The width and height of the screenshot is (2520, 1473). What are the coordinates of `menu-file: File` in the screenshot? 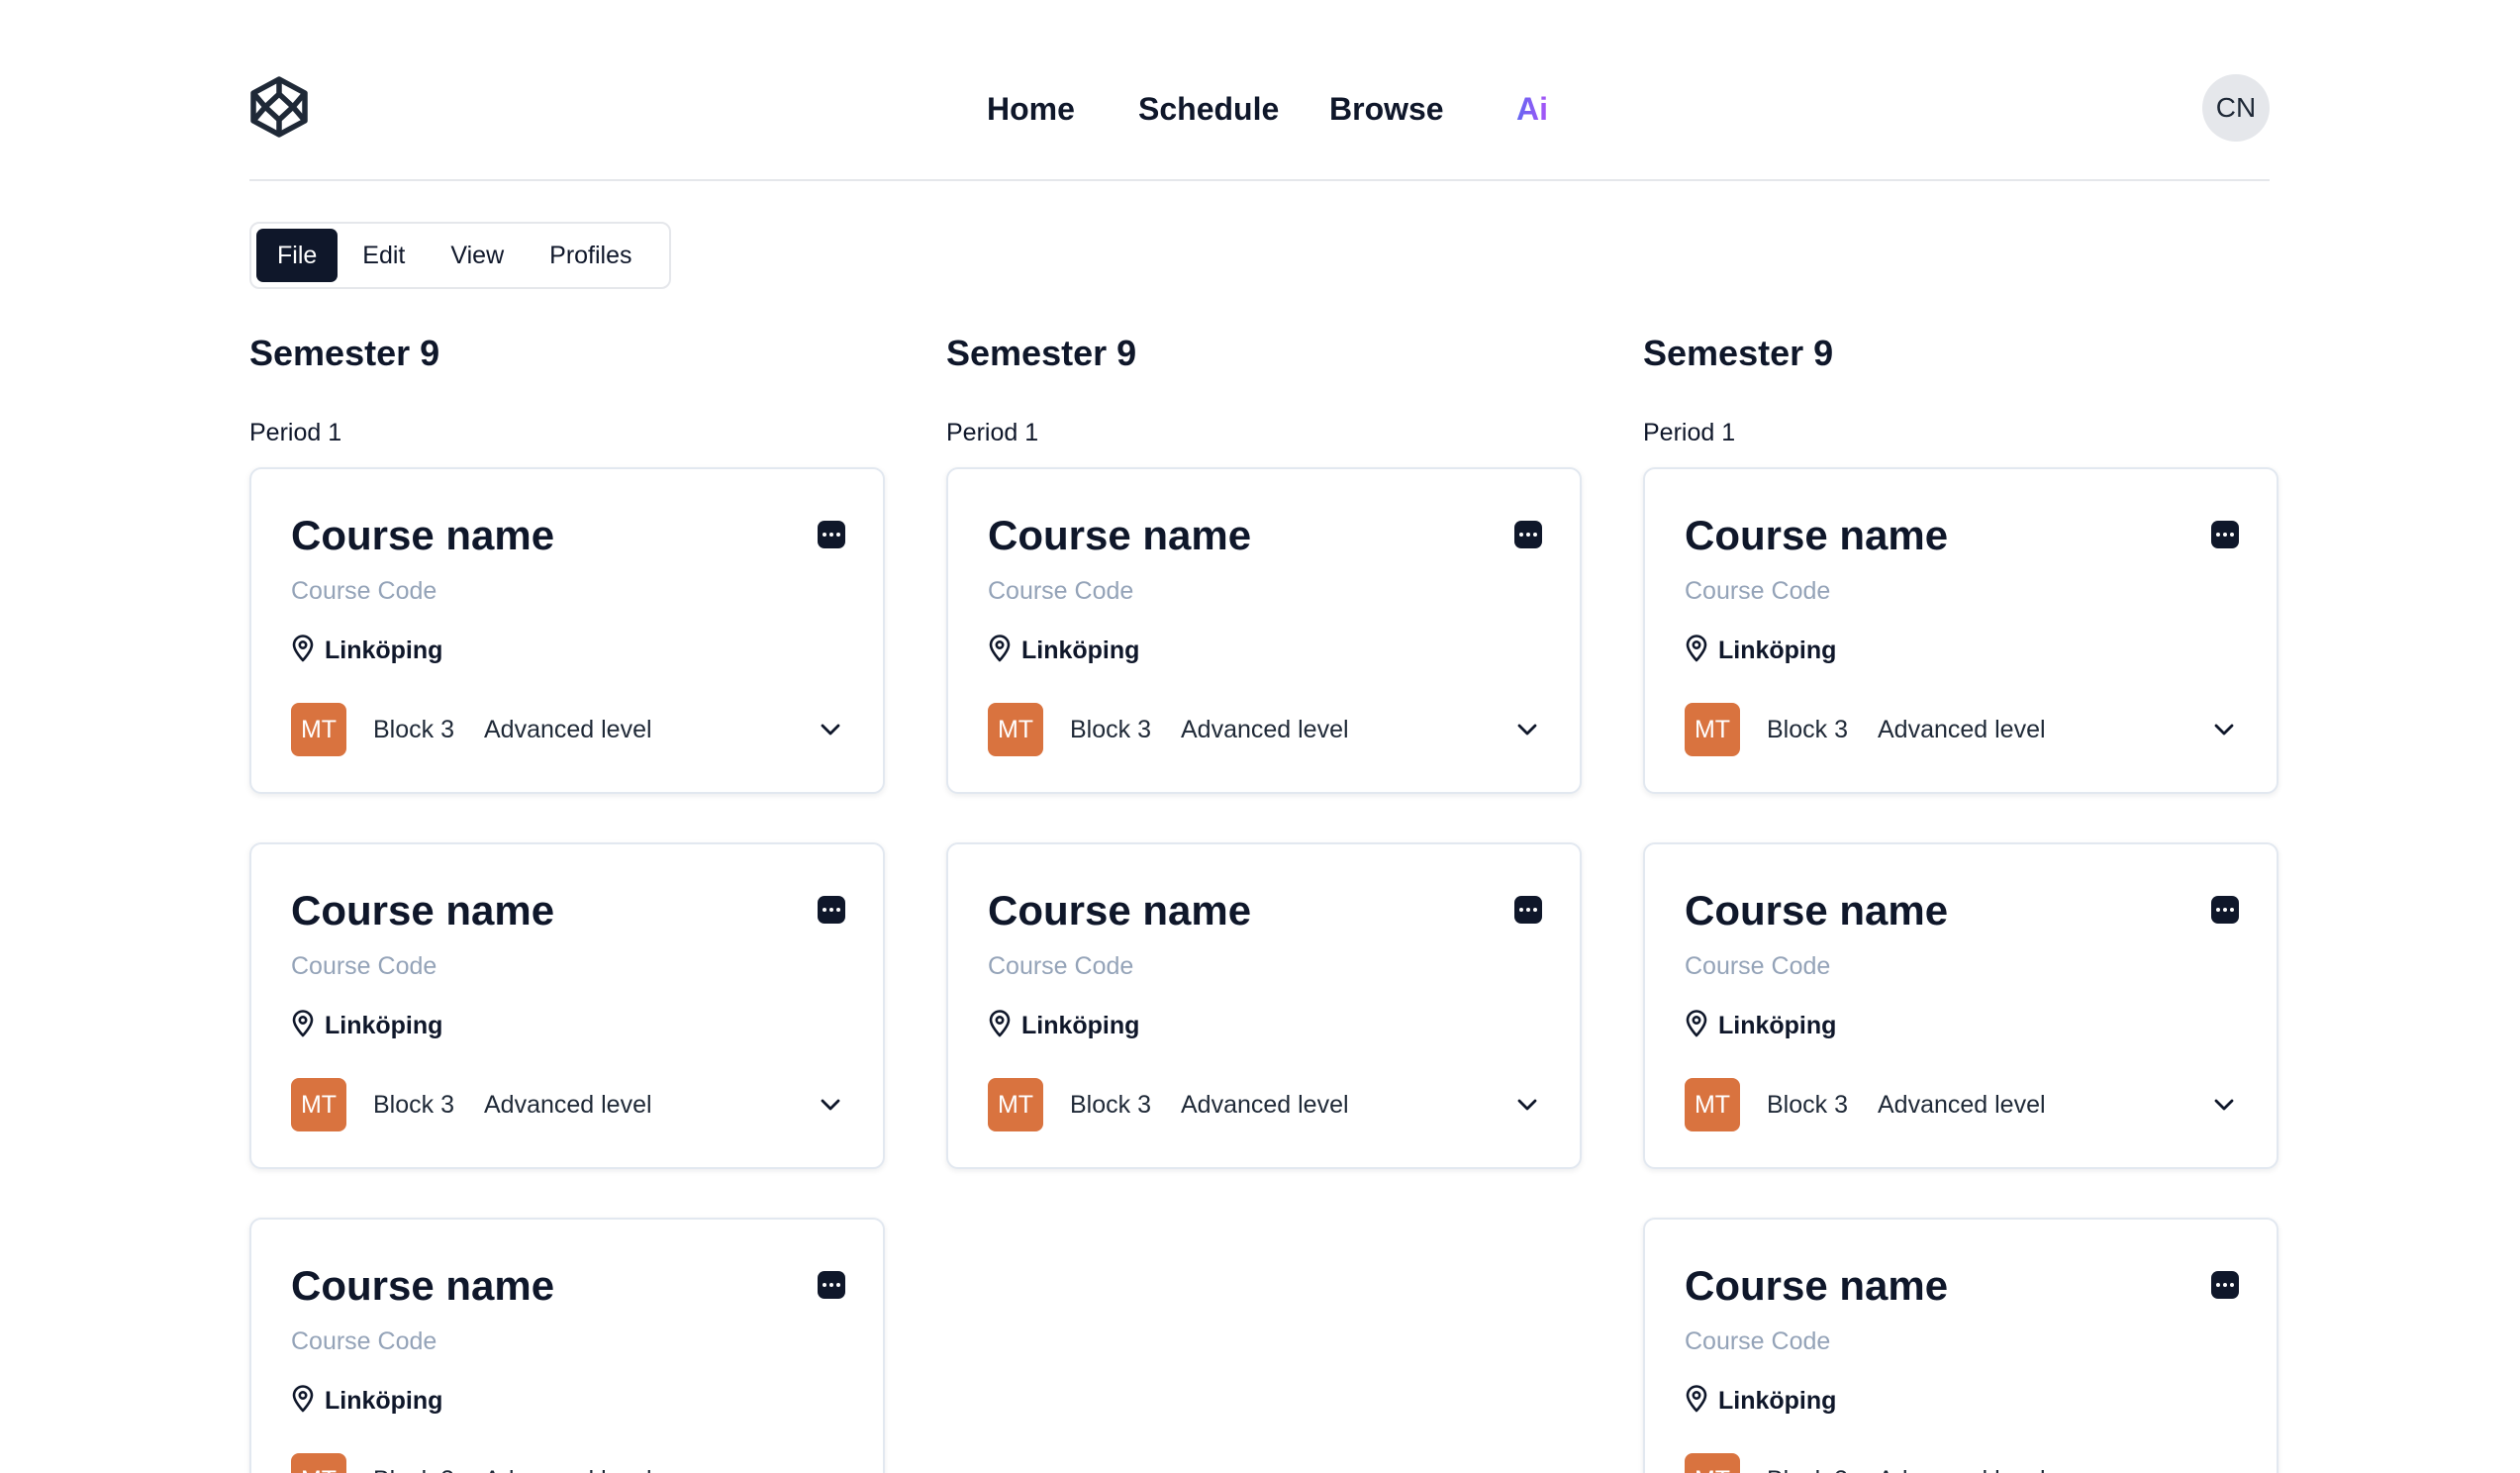 It's located at (297, 255).